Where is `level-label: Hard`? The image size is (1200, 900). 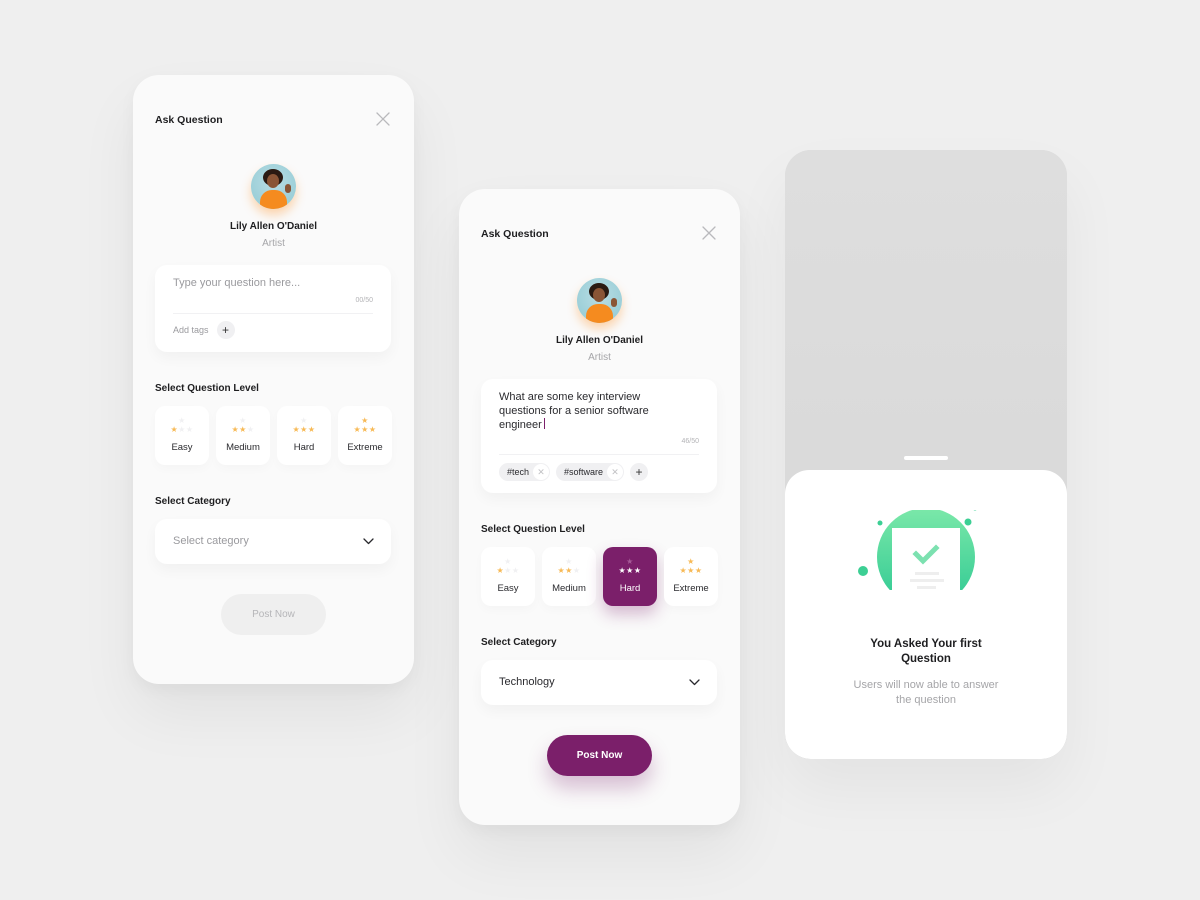
level-label: Hard is located at coordinates (630, 588).